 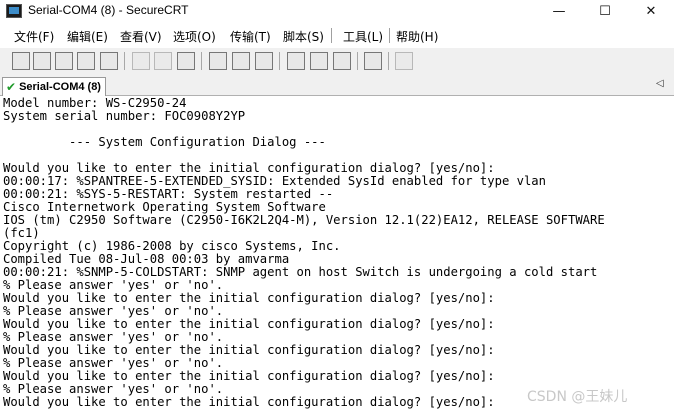 What do you see at coordinates (163, 61) in the screenshot?
I see `paste-icon` at bounding box center [163, 61].